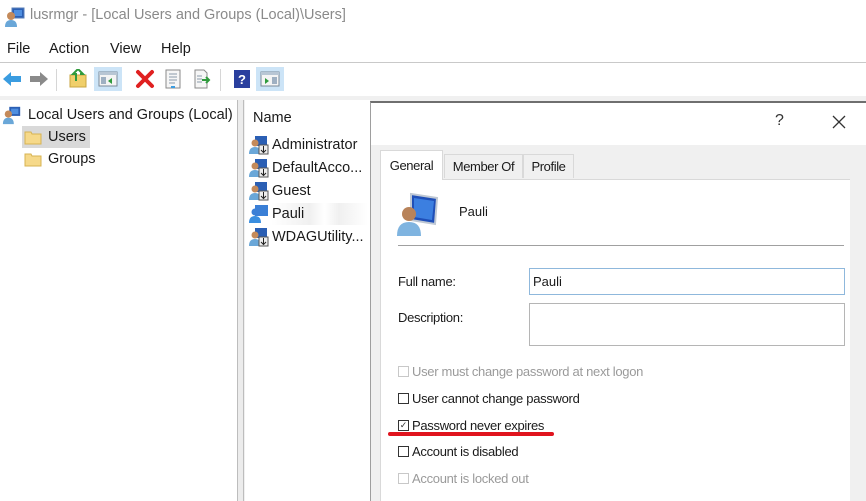 This screenshot has height=501, width=866. I want to click on tree-root: Local Users and Groups (Local), so click(117, 115).